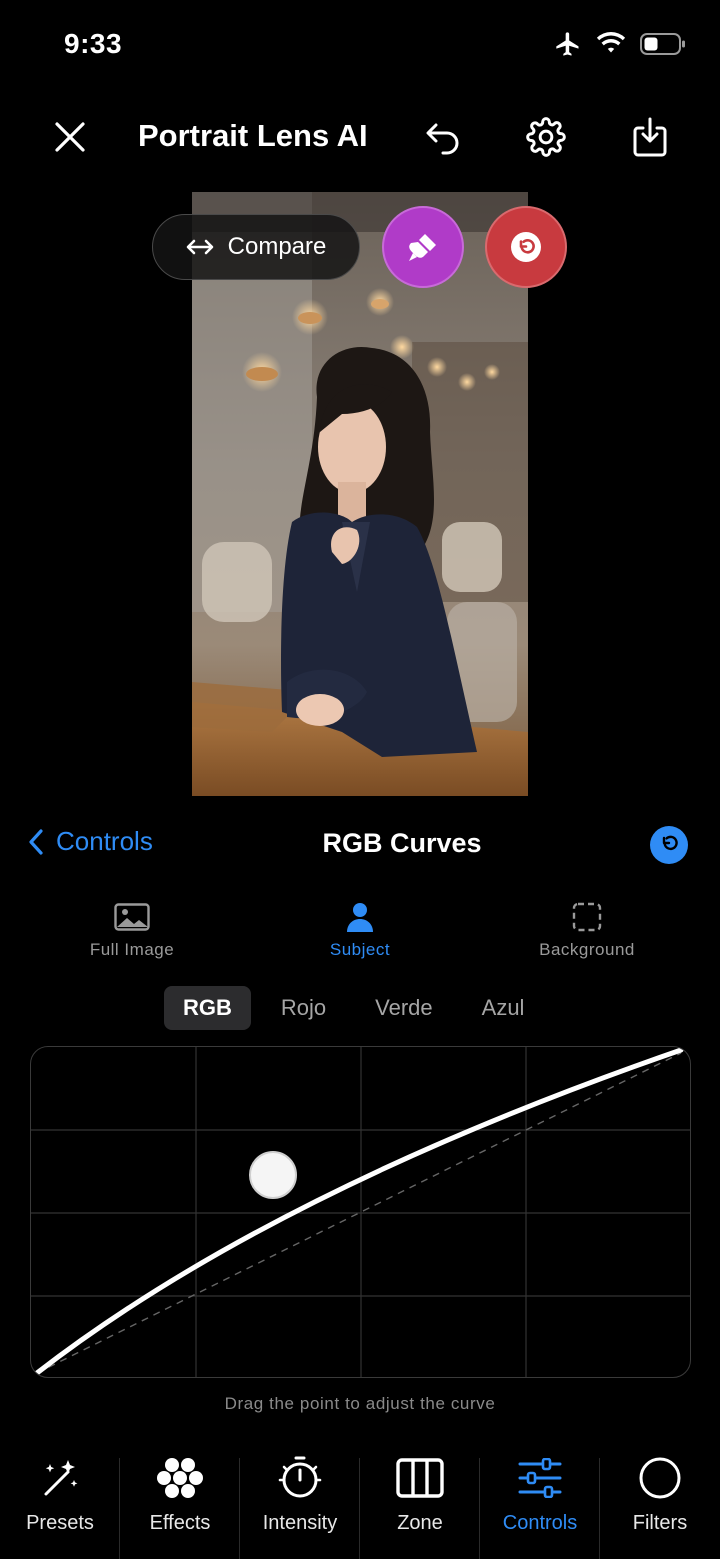  What do you see at coordinates (180, 1478) in the screenshot?
I see `effects-dots-icon` at bounding box center [180, 1478].